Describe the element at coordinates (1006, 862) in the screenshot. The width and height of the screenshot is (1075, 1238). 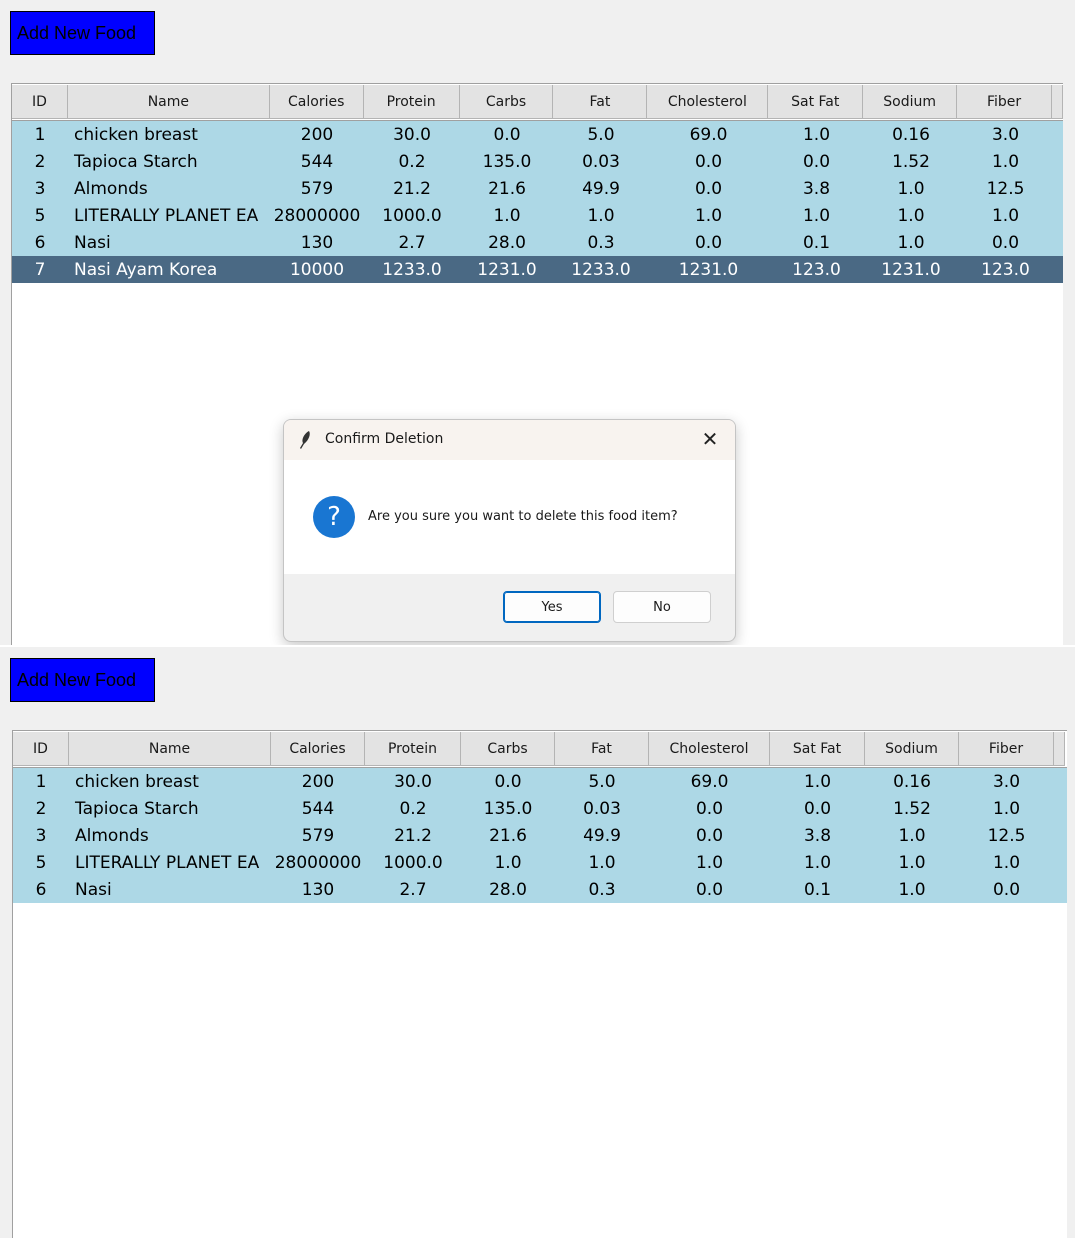
I see `cell-fiber: 1.0` at that location.